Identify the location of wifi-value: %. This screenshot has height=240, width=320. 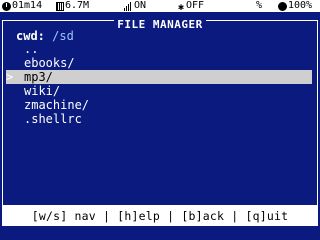
(259, 5).